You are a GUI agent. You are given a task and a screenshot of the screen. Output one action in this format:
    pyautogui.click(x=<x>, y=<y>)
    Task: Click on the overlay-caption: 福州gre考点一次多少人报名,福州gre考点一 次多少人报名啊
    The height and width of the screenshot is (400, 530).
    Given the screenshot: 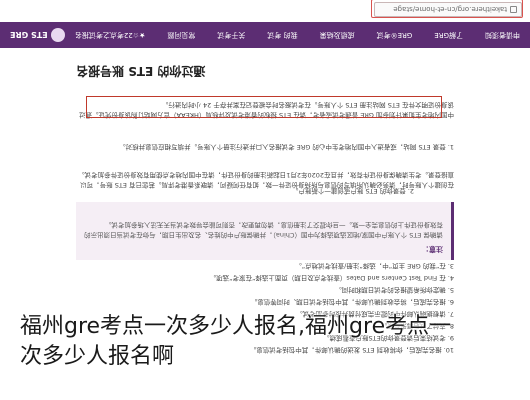 What is the action you would take?
    pyautogui.click(x=275, y=342)
    